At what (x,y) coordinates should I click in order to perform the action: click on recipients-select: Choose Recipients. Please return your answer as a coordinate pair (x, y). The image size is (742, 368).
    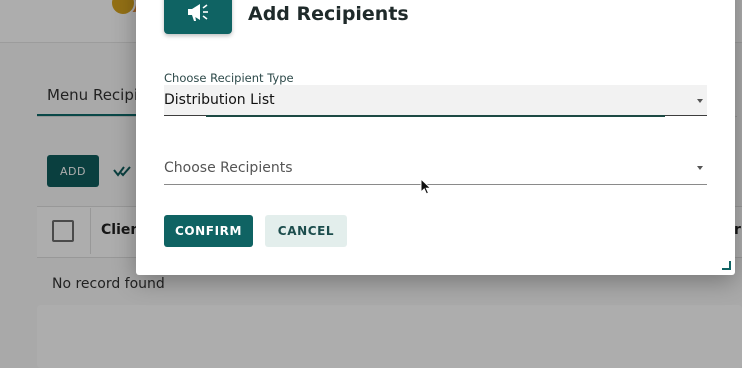
    Looking at the image, I should click on (435, 168).